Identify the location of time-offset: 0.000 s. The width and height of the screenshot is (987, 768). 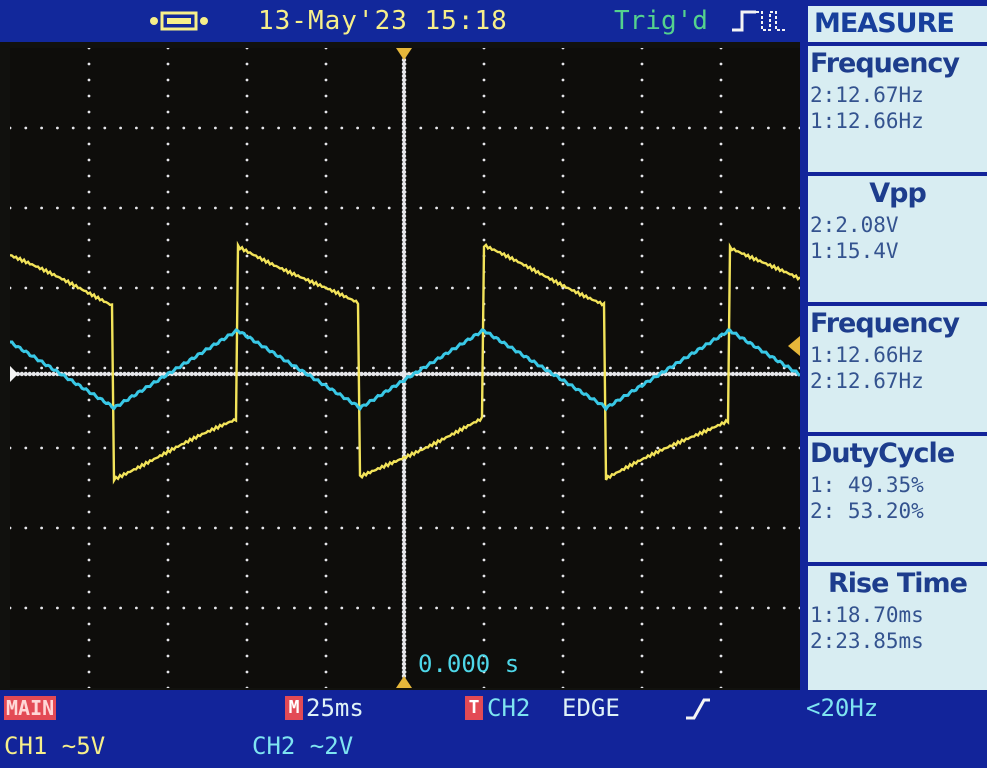
(469, 664).